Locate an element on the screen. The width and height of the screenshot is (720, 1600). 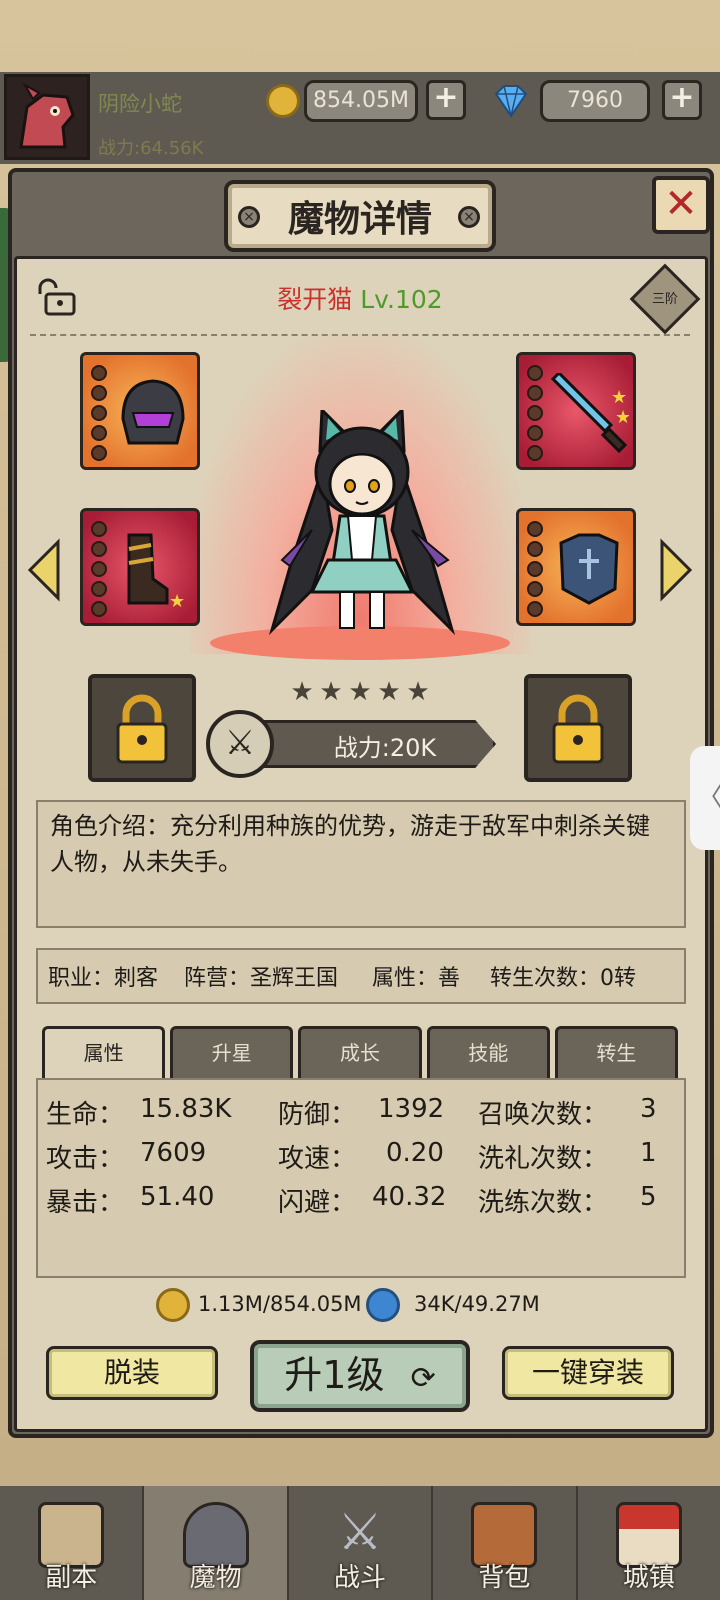
stat-value: 7609 is located at coordinates (173, 1153).